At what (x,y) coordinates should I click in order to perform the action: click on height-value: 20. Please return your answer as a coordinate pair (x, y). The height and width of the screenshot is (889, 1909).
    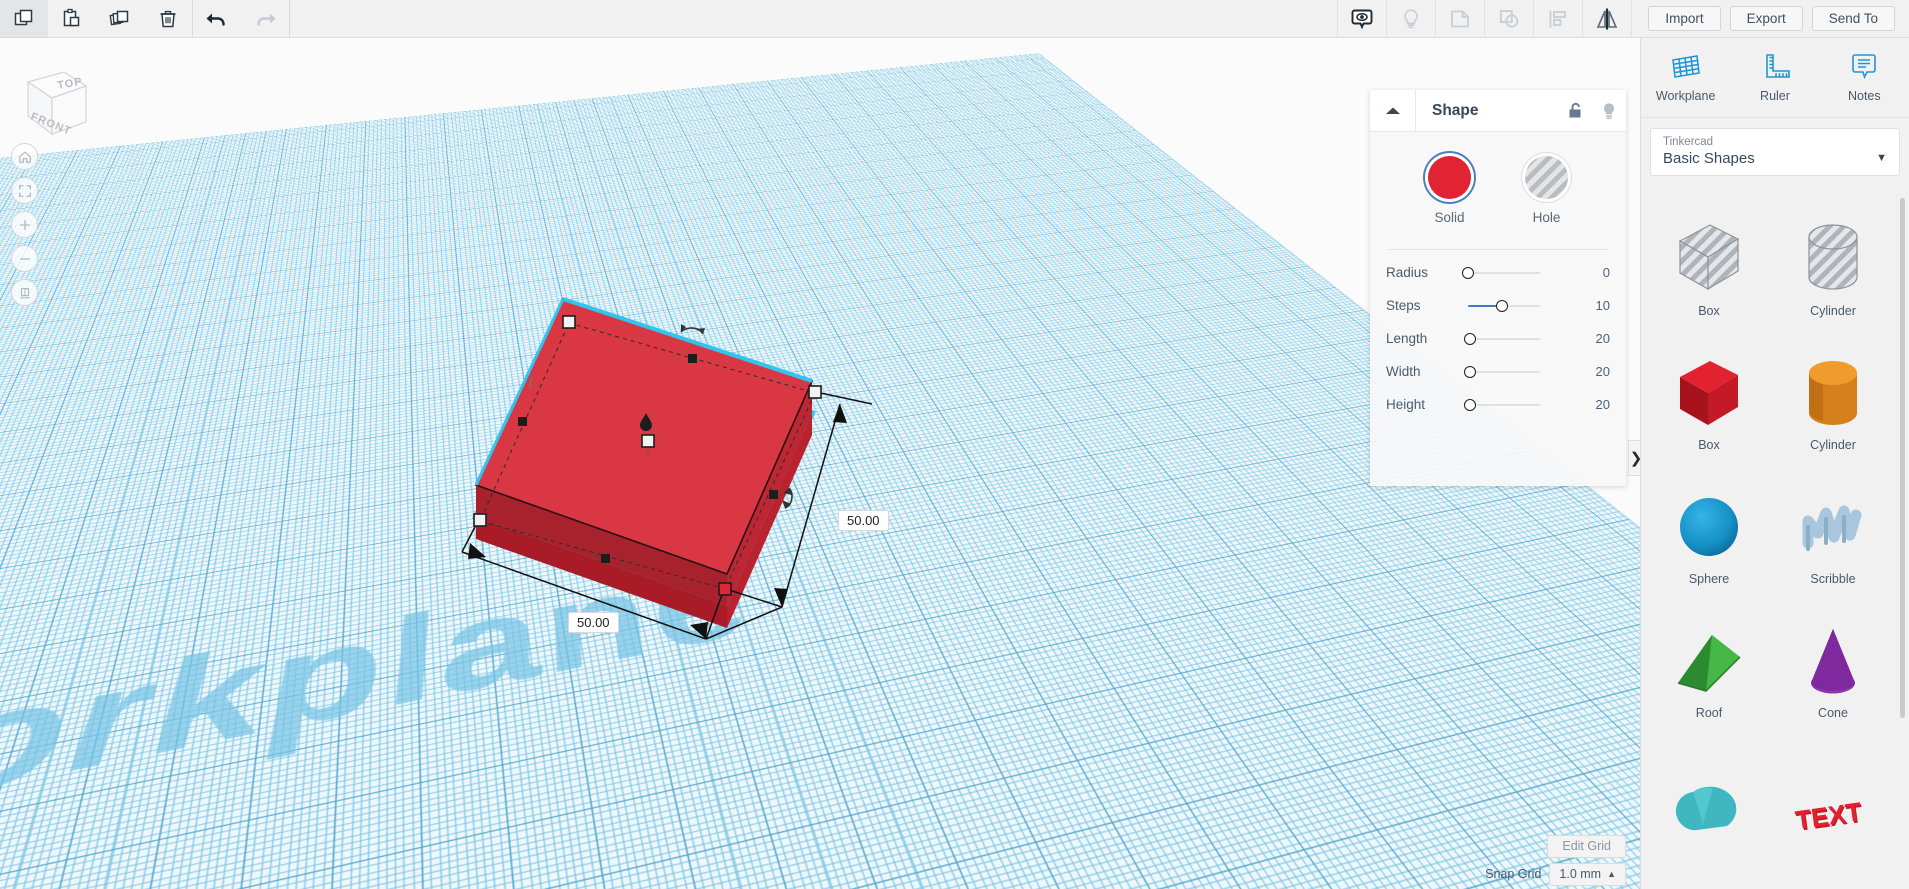
    Looking at the image, I should click on (1589, 404).